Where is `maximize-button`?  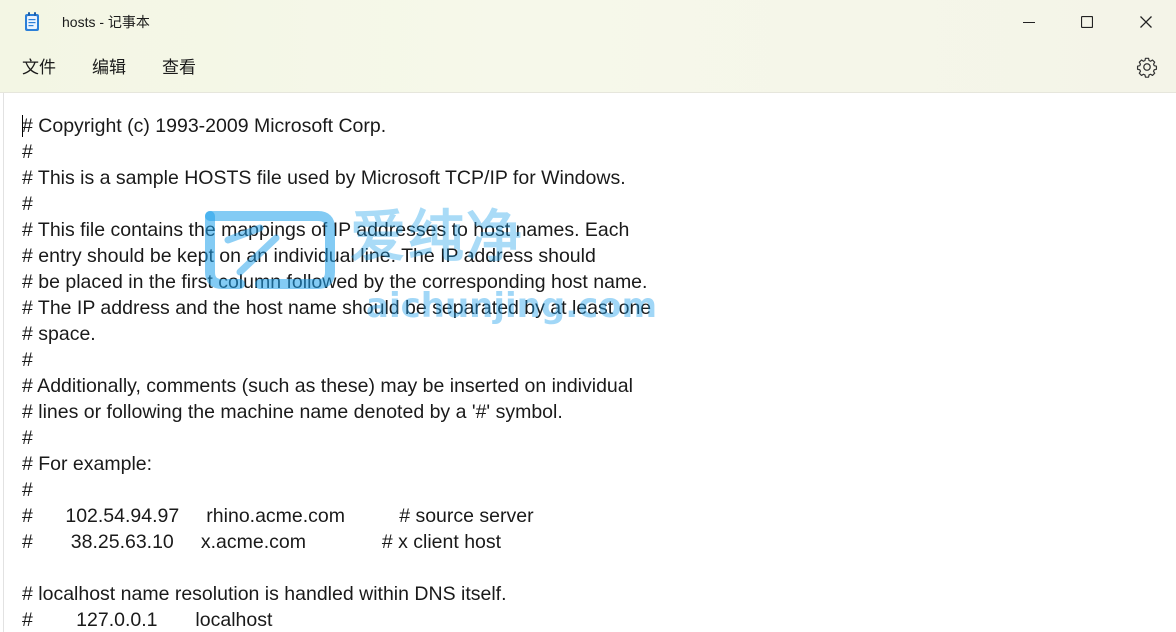
maximize-button is located at coordinates (1087, 22).